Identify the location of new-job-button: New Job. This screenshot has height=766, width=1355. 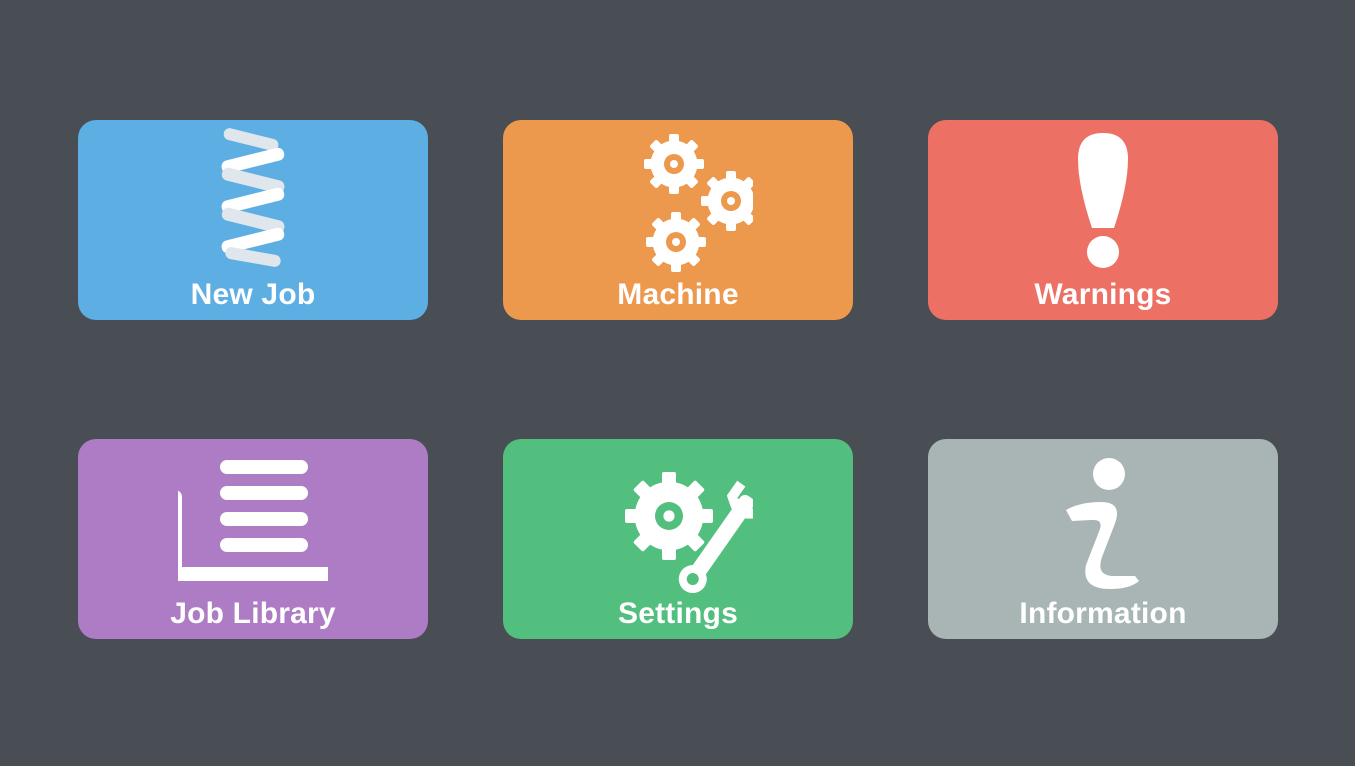
(253, 220).